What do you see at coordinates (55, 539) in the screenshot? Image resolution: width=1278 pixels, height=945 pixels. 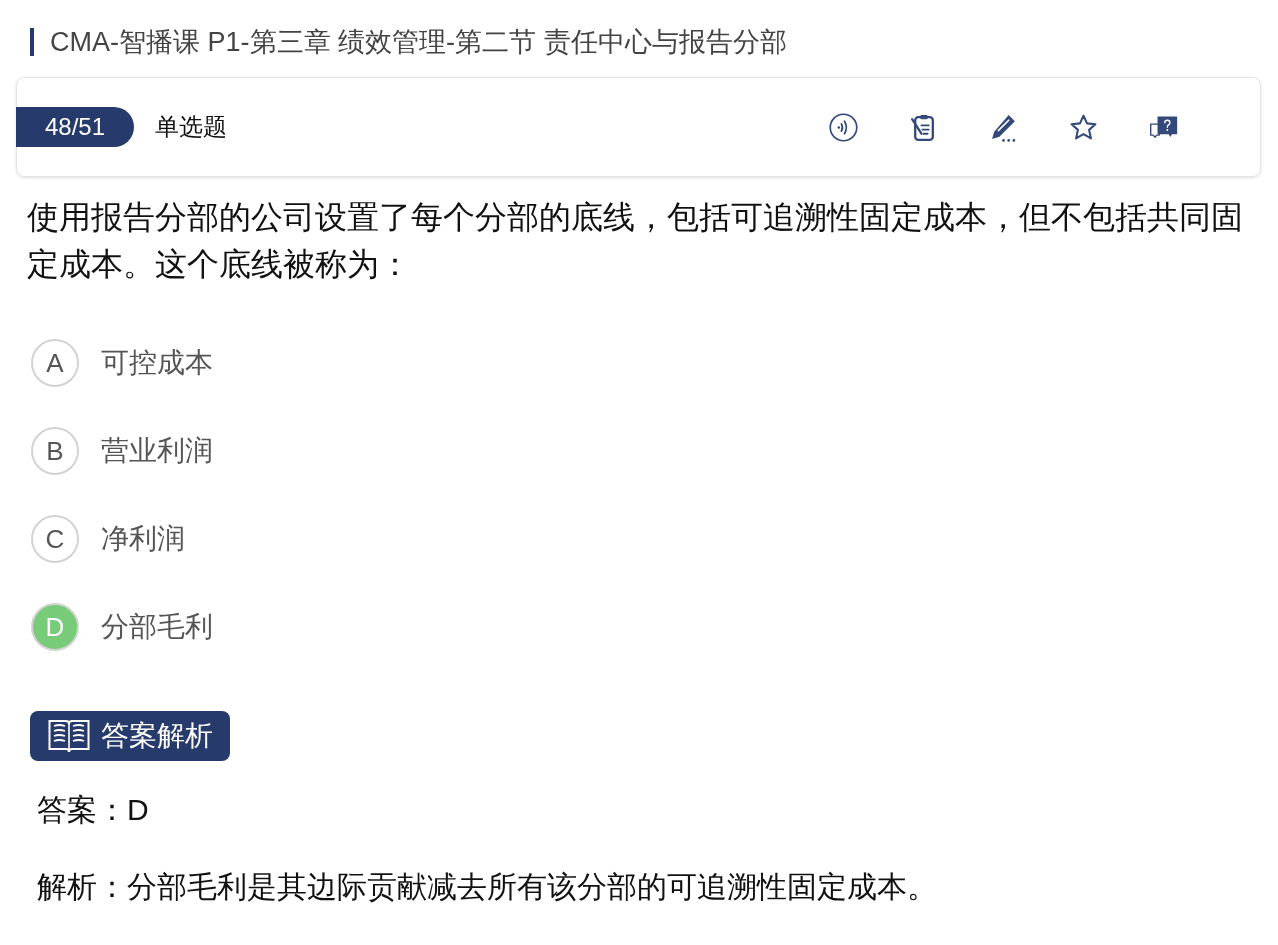 I see `option-letter: C` at bounding box center [55, 539].